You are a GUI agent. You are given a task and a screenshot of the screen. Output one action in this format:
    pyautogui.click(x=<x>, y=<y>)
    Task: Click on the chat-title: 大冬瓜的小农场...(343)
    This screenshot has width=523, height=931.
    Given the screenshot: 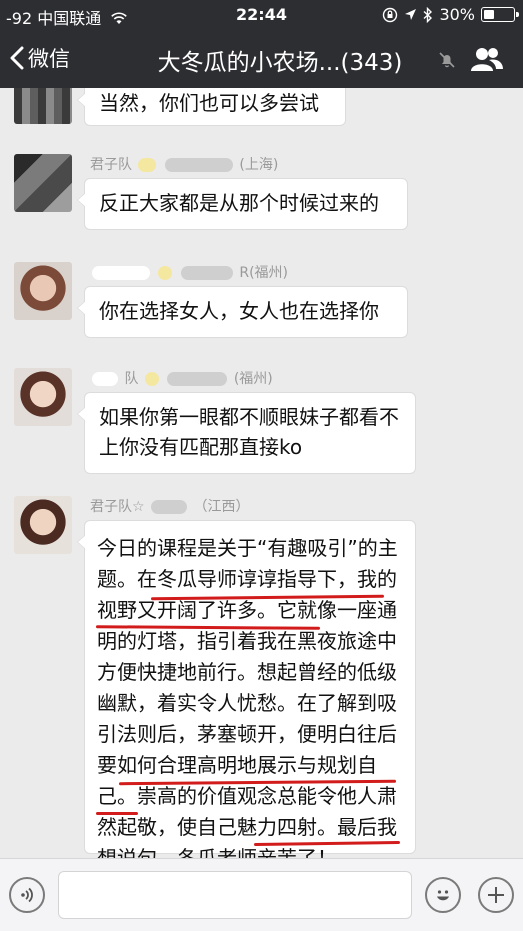 What is the action you would take?
    pyautogui.click(x=280, y=63)
    